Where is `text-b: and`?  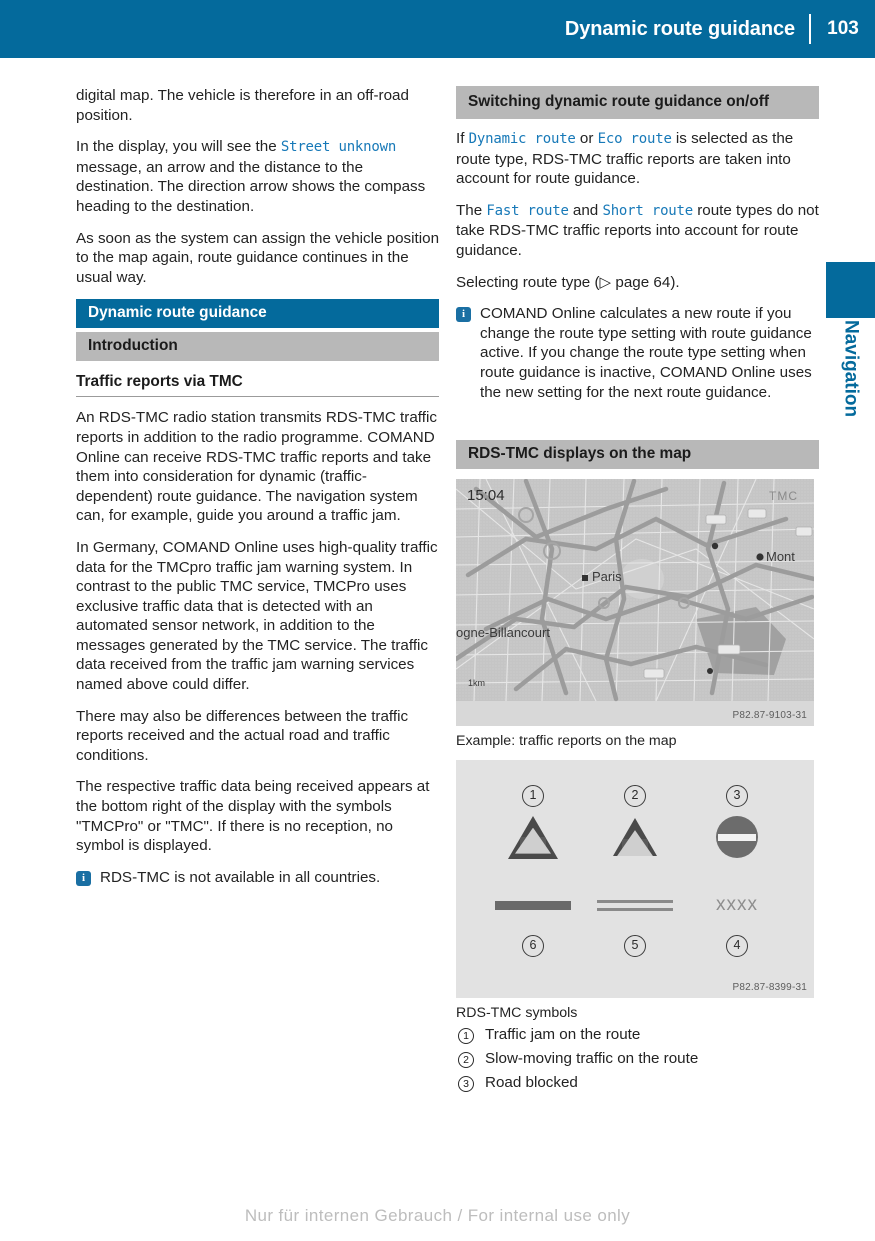
text-b: and is located at coordinates (585, 210).